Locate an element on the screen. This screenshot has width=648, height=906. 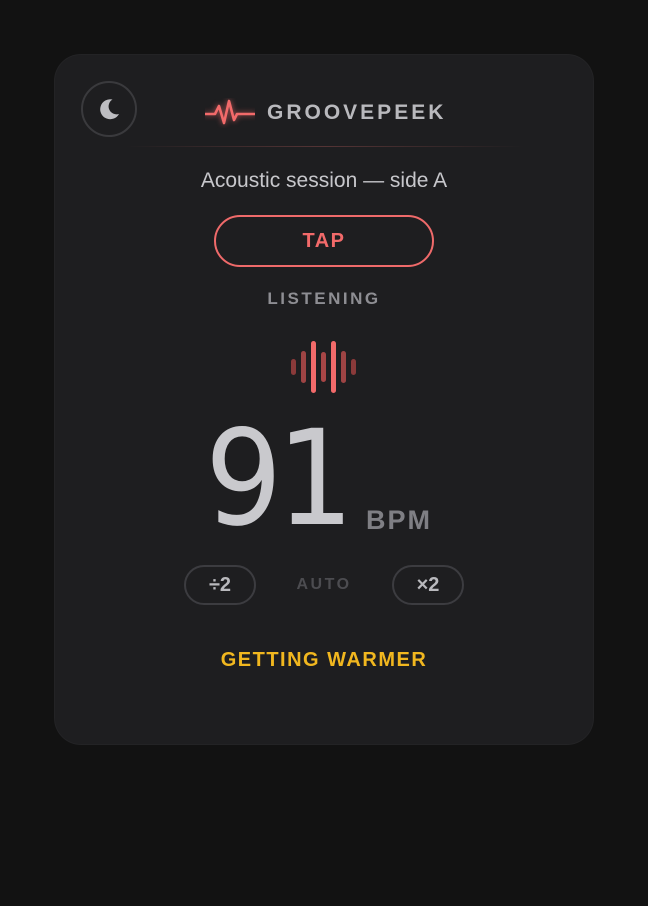
brand: GROOVEPEEK is located at coordinates (325, 113).